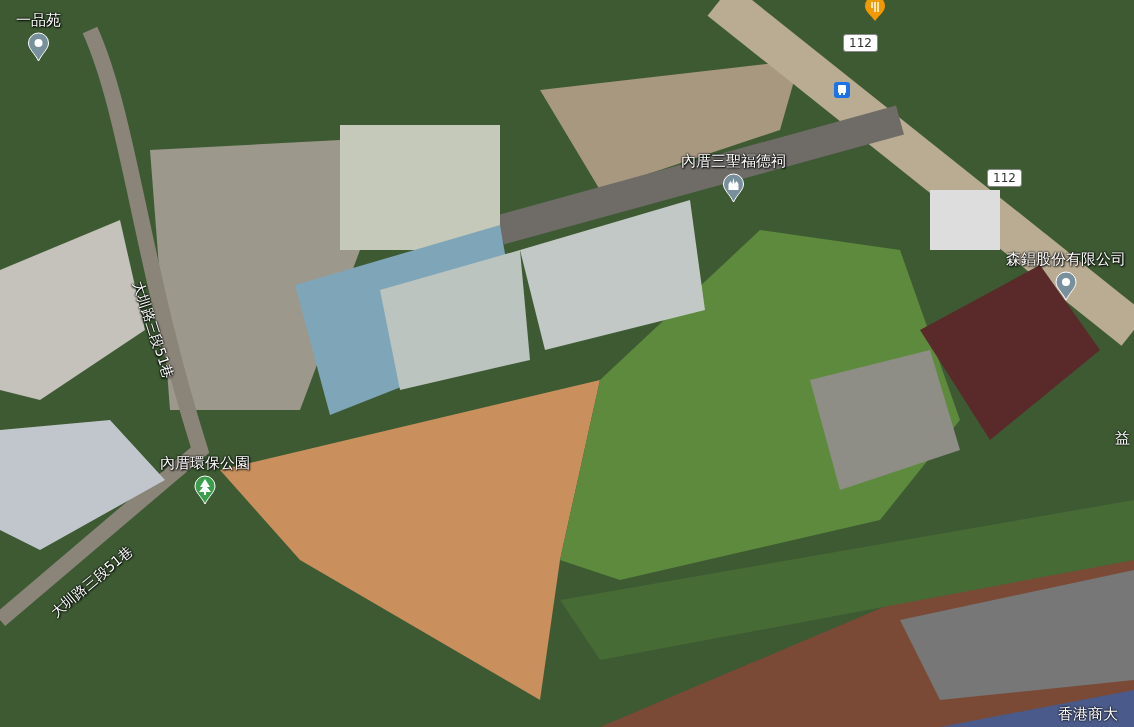  I want to click on restaurant-pin-icon, so click(875, 11).